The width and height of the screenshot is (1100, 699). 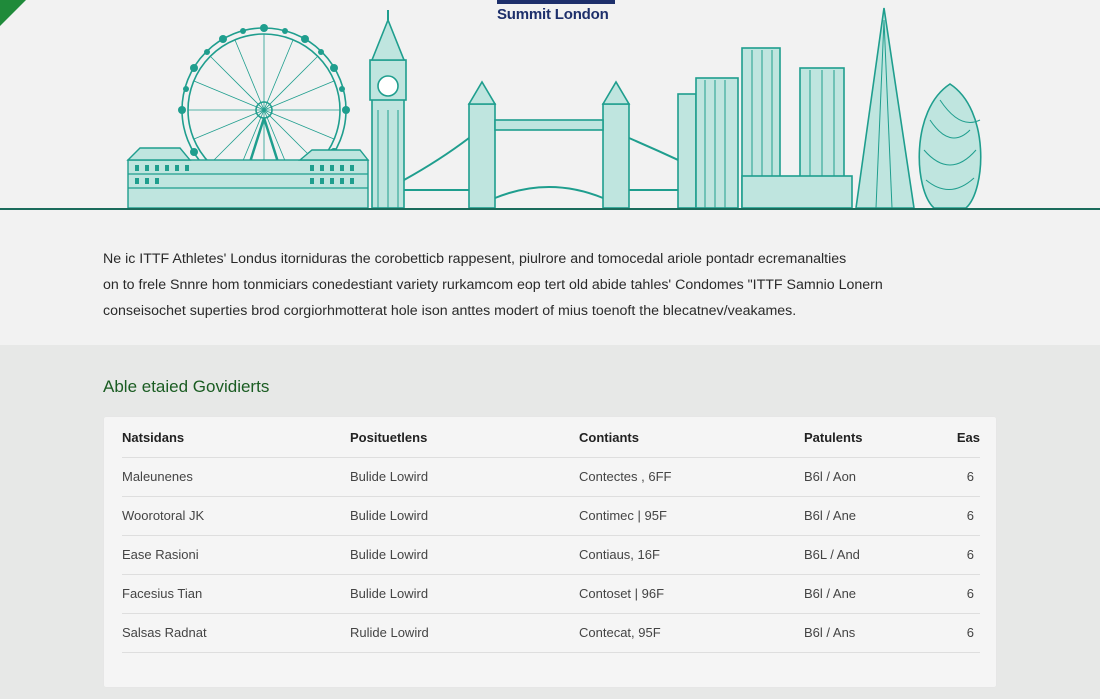 I want to click on table-cell: Ease Rasioni, so click(x=236, y=555).